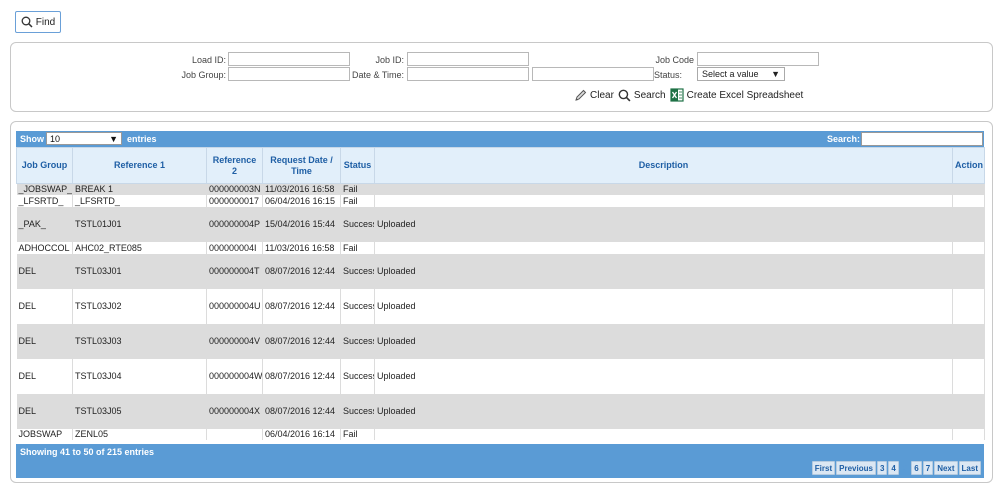  I want to click on job-group-input, so click(289, 74).